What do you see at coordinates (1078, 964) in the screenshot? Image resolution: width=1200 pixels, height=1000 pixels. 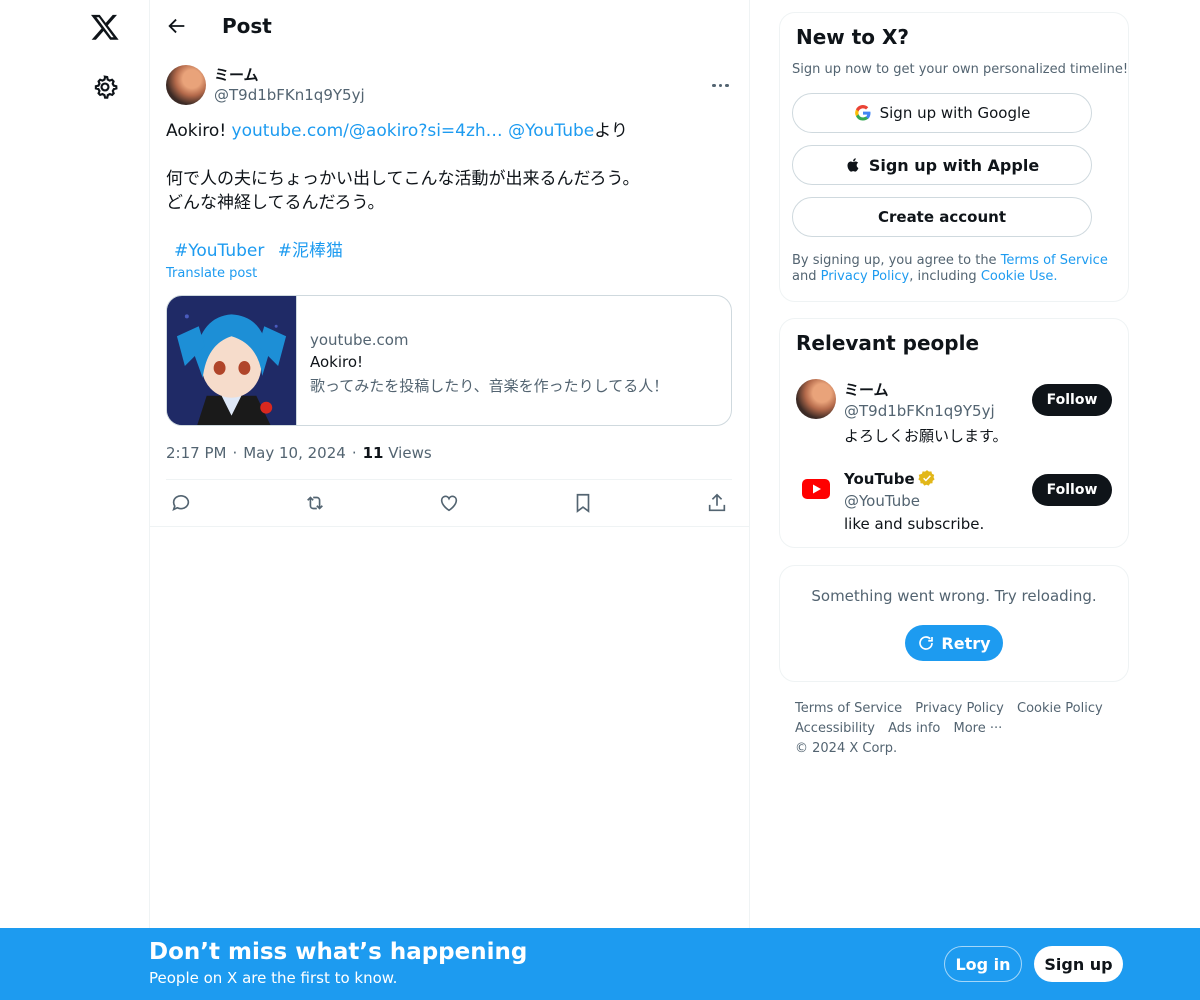 I see `signup-button: Sign up` at bounding box center [1078, 964].